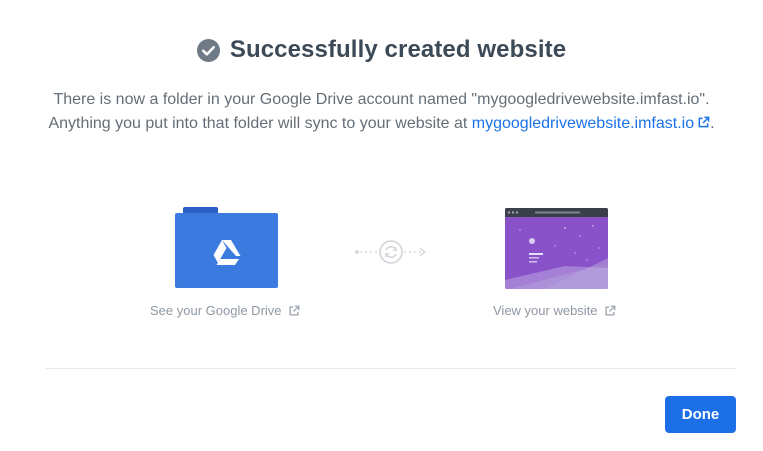 This screenshot has width=763, height=451. I want to click on google-drive-folder-icon, so click(226, 247).